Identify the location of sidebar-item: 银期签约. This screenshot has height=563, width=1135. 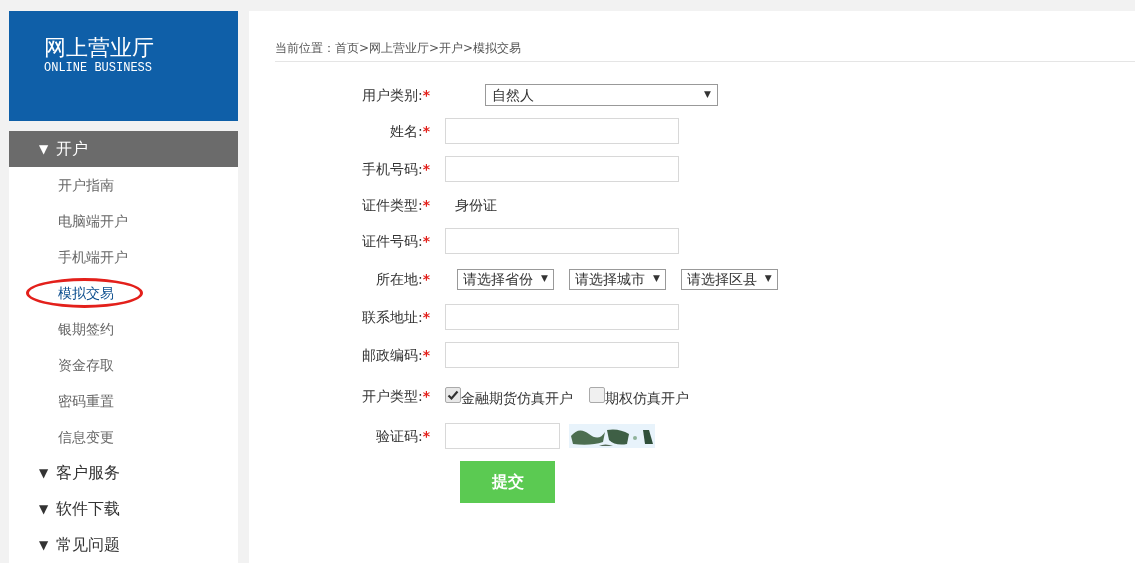
(86, 329).